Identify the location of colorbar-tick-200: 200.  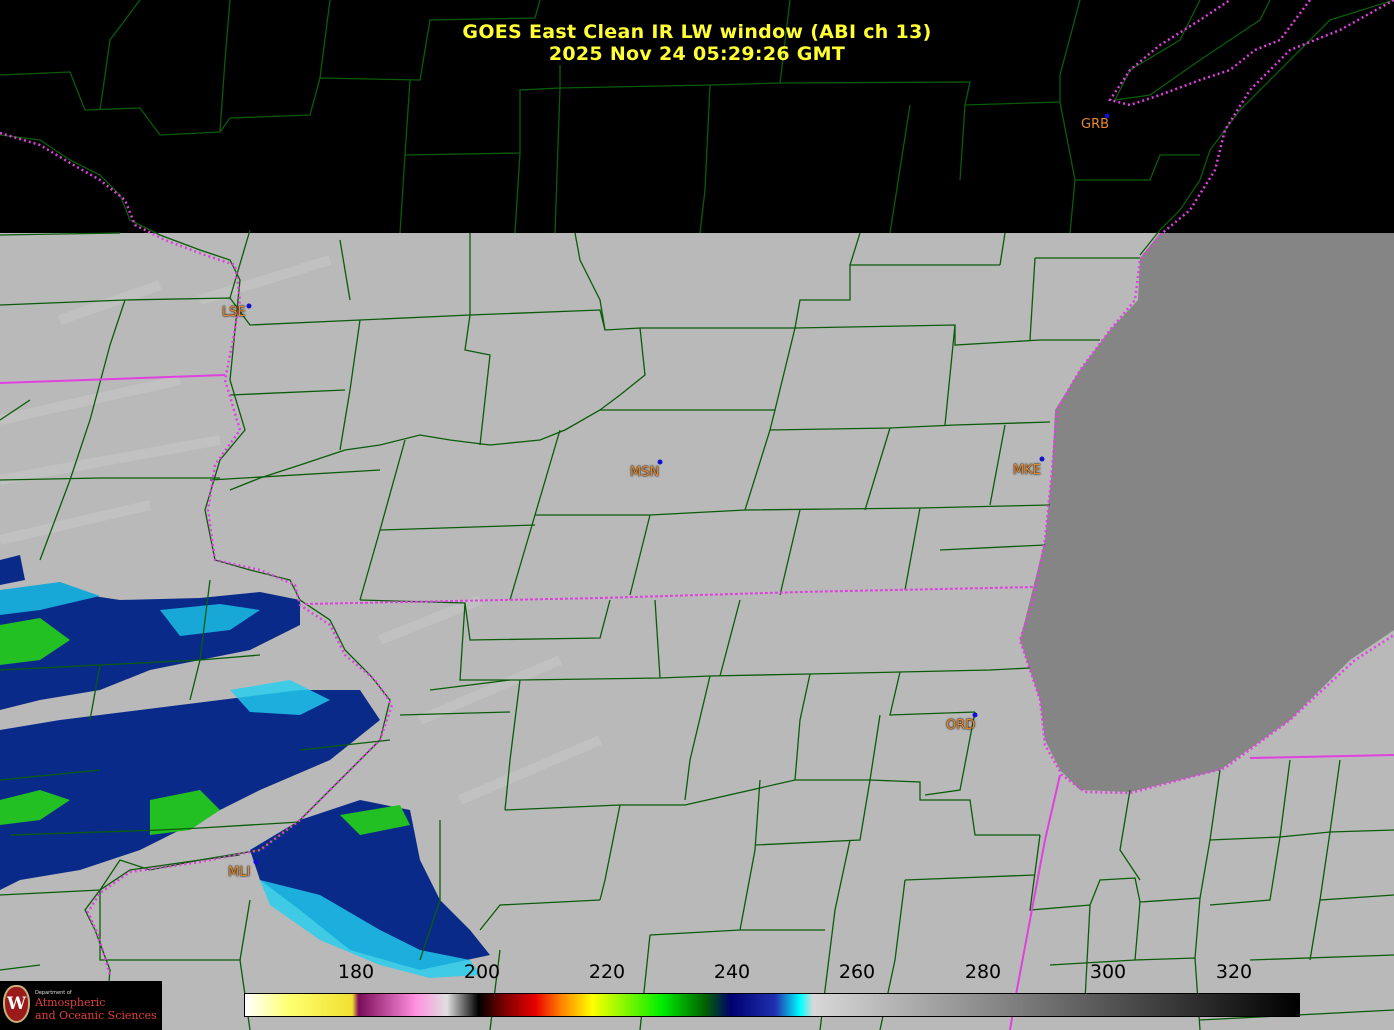
(482, 972).